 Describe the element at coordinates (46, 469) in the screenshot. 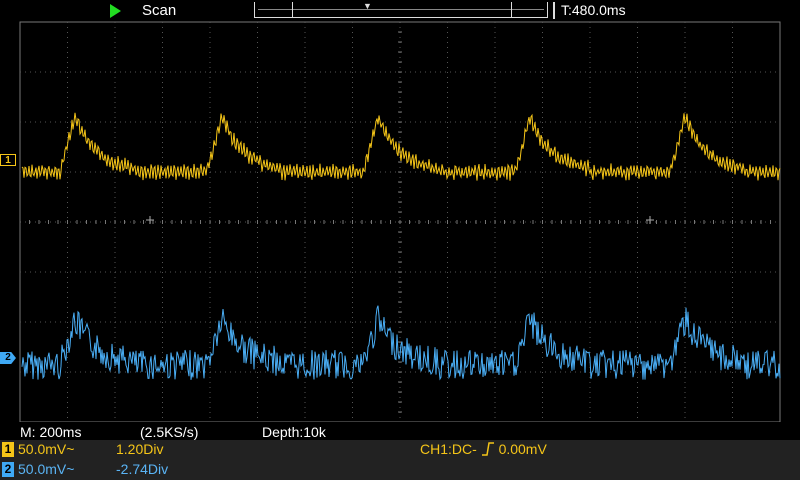

I see `ch2-scale: 50.0mV~` at that location.